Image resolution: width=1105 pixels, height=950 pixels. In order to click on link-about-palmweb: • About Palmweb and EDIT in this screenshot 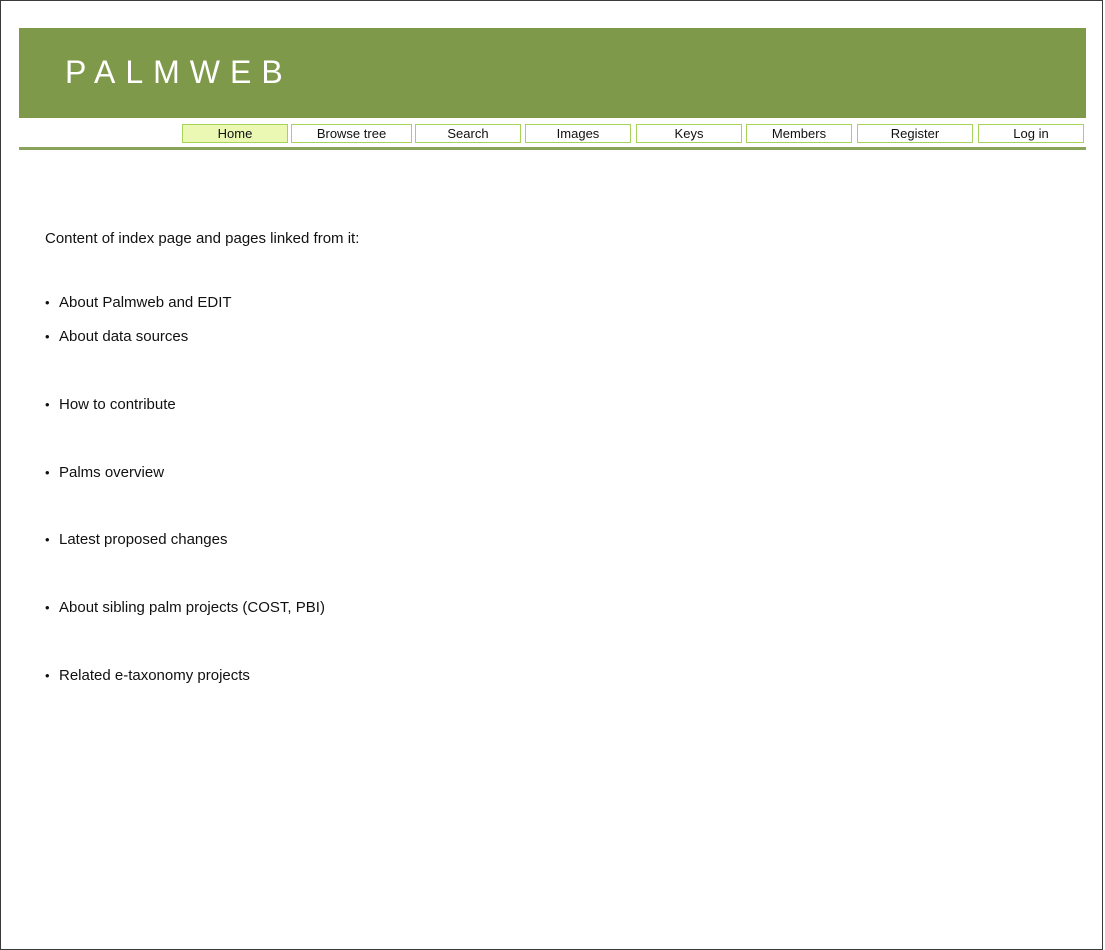, I will do `click(138, 303)`.